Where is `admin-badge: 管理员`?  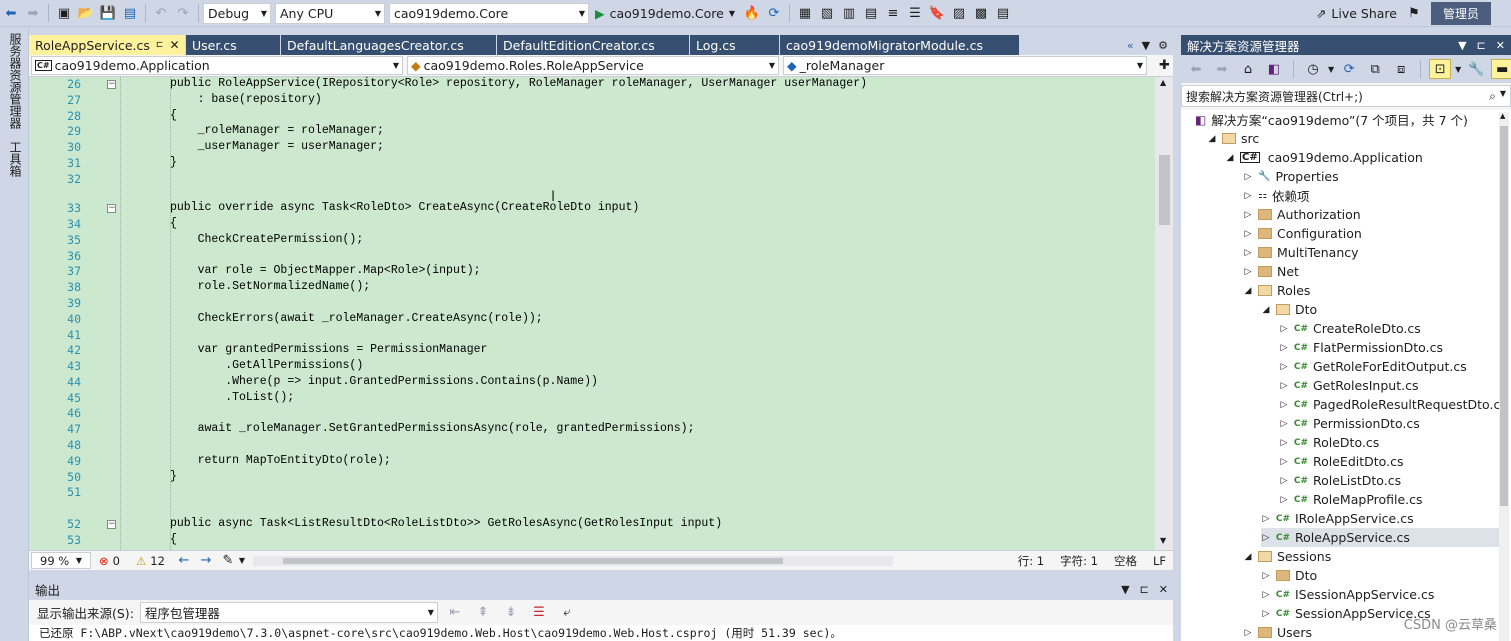
admin-badge: 管理员 is located at coordinates (1460, 13).